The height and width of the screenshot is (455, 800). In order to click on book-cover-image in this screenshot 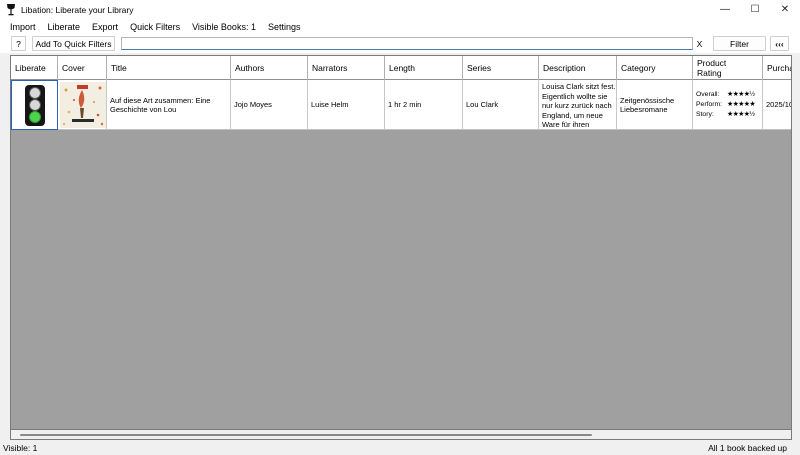, I will do `click(83, 105)`.